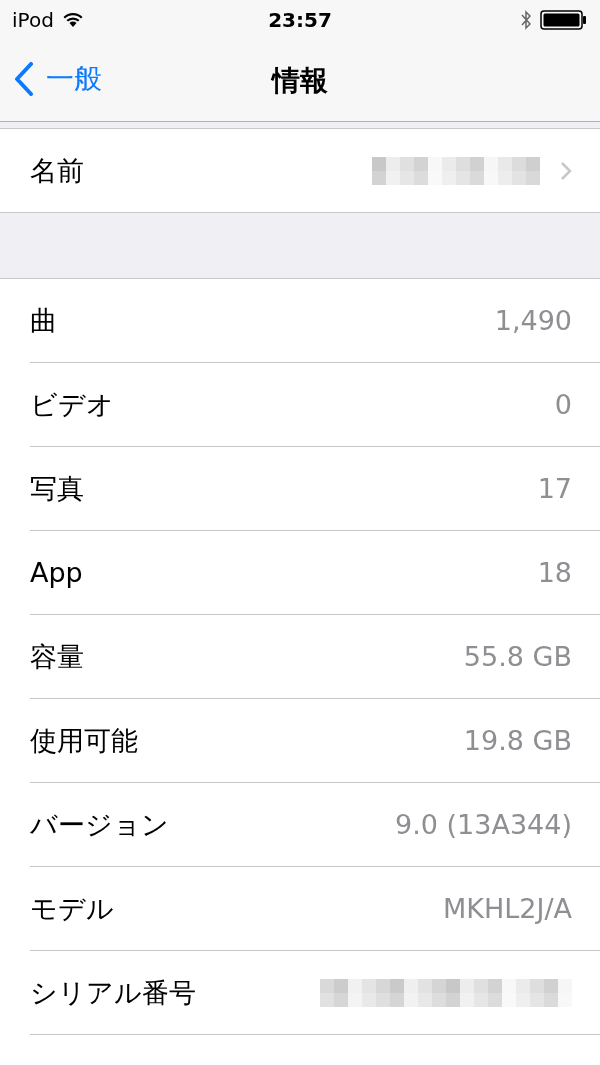 This screenshot has width=600, height=1065. Describe the element at coordinates (43, 320) in the screenshot. I see `row-label: 曲` at that location.